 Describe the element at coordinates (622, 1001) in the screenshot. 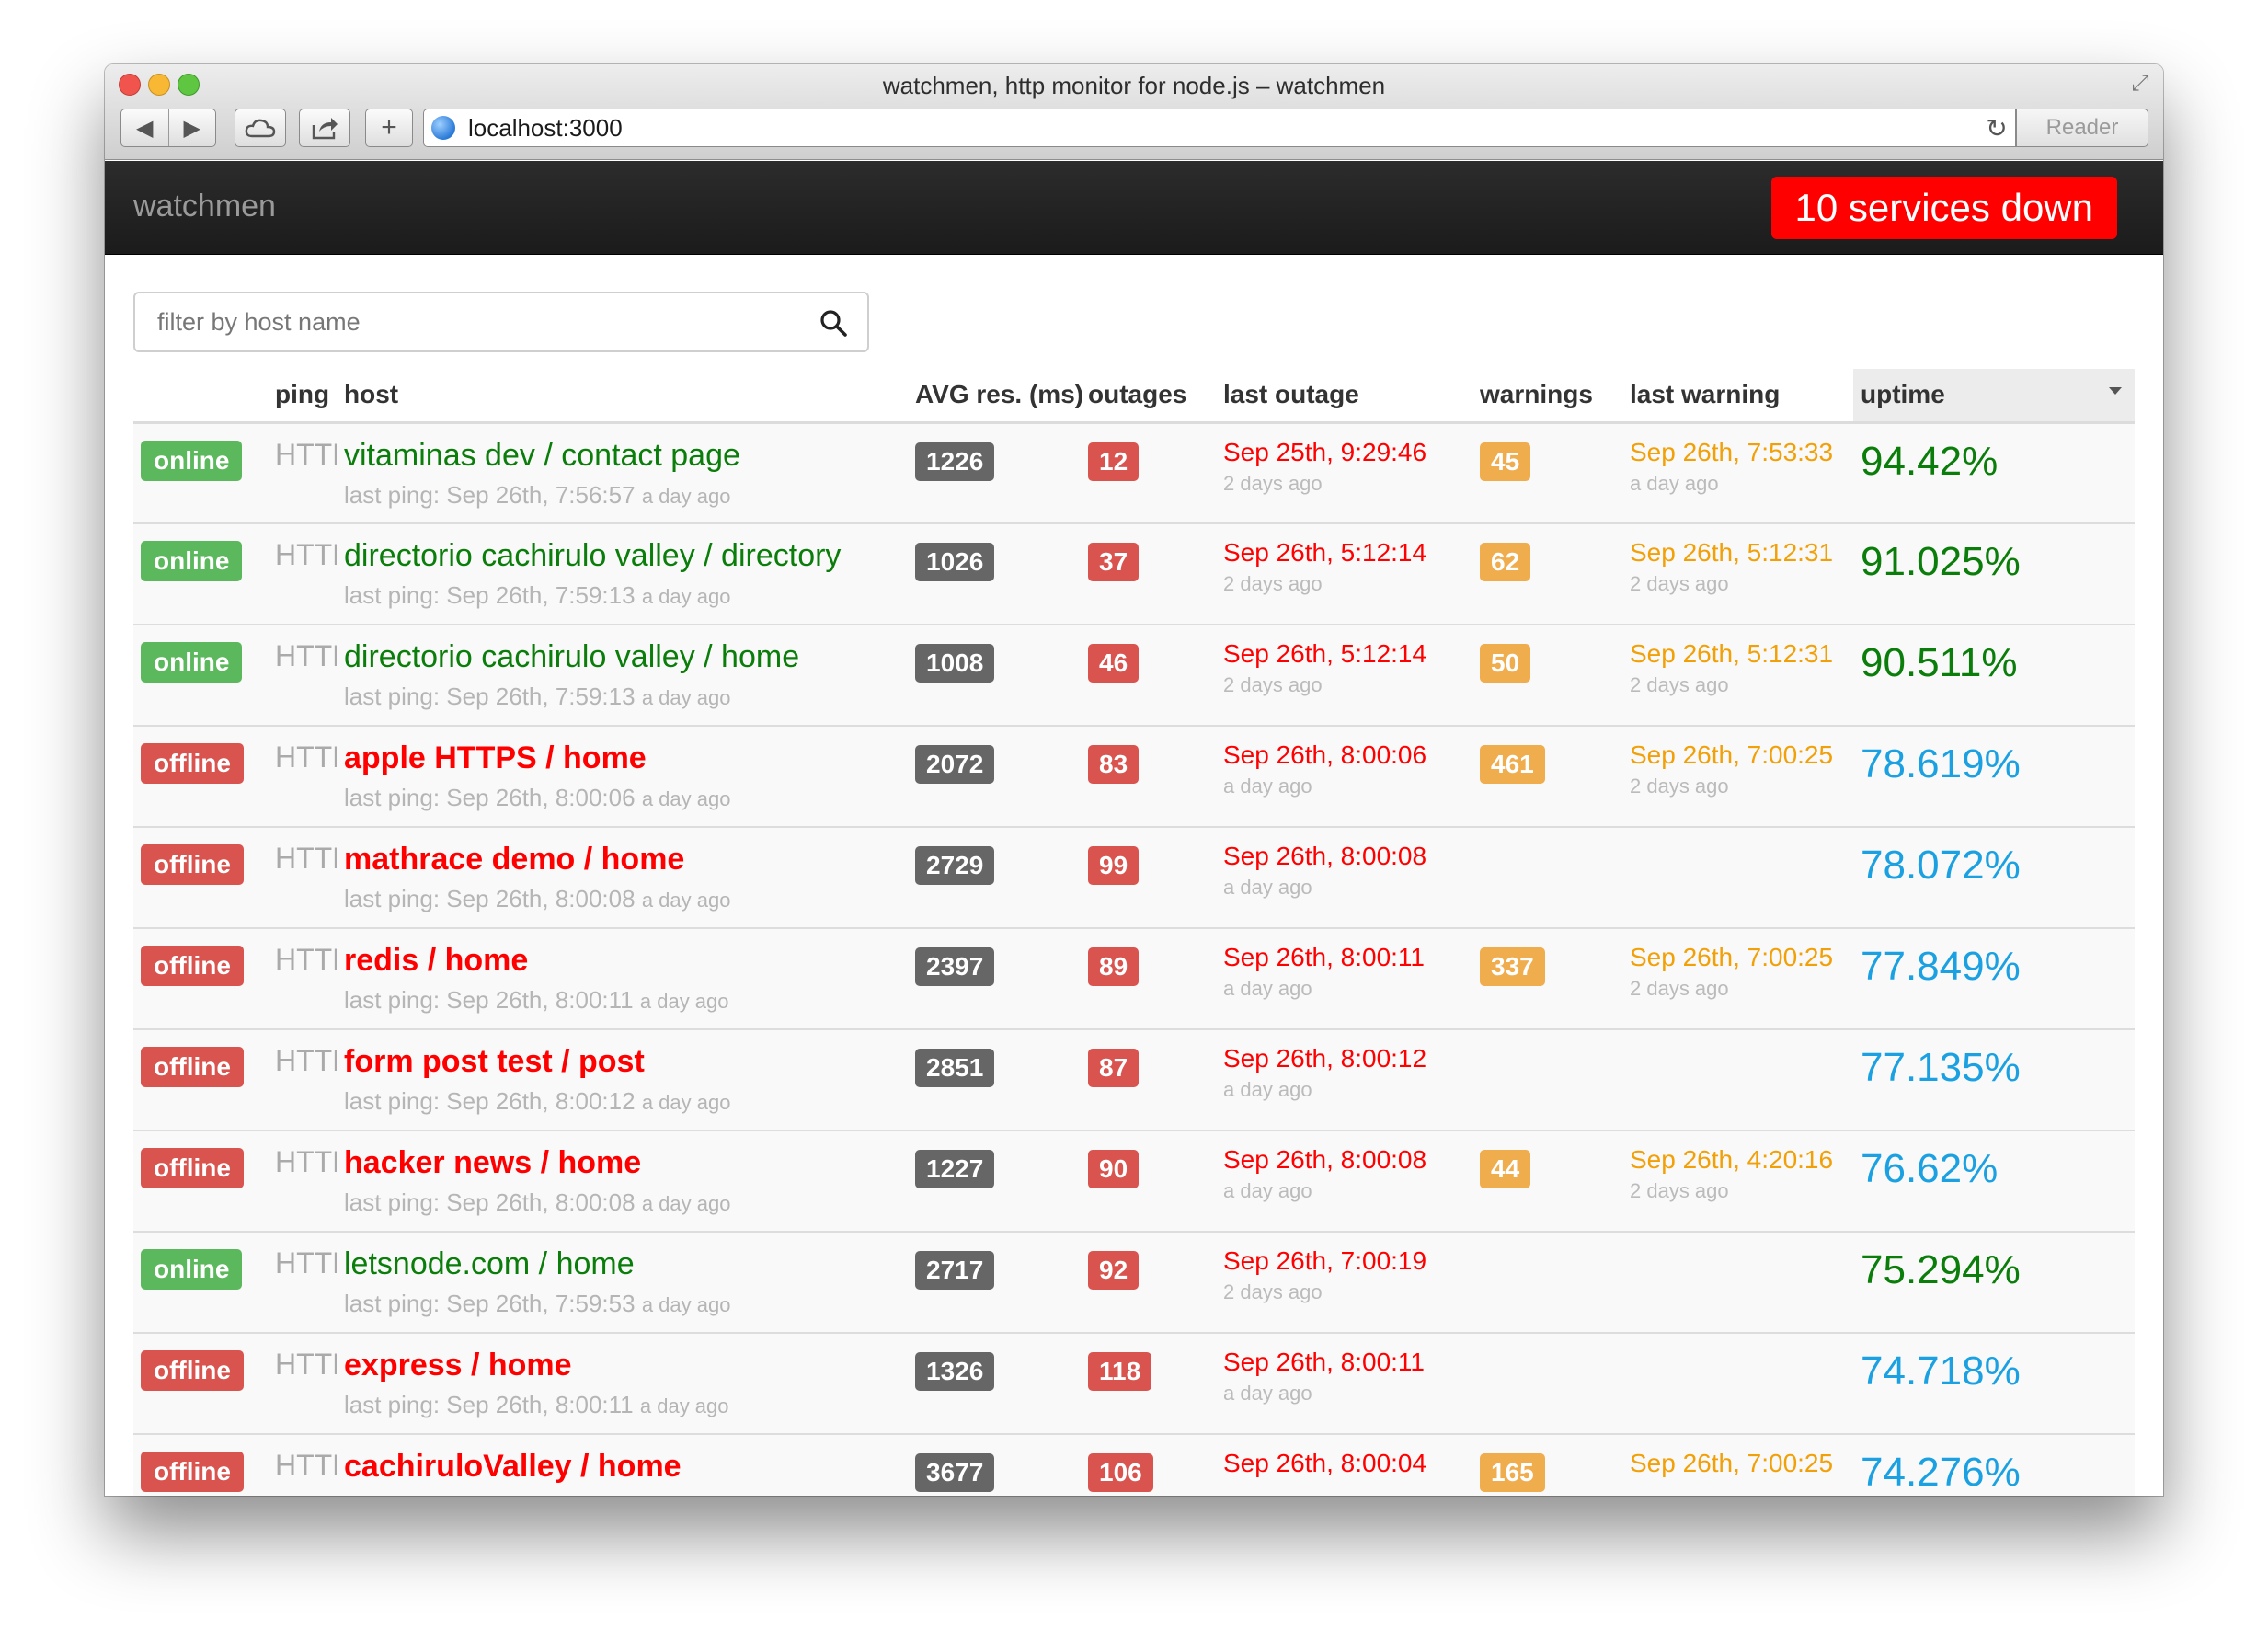

I see `last-ping: last ping: Sep 26th, 8:00:11 a day ago` at that location.